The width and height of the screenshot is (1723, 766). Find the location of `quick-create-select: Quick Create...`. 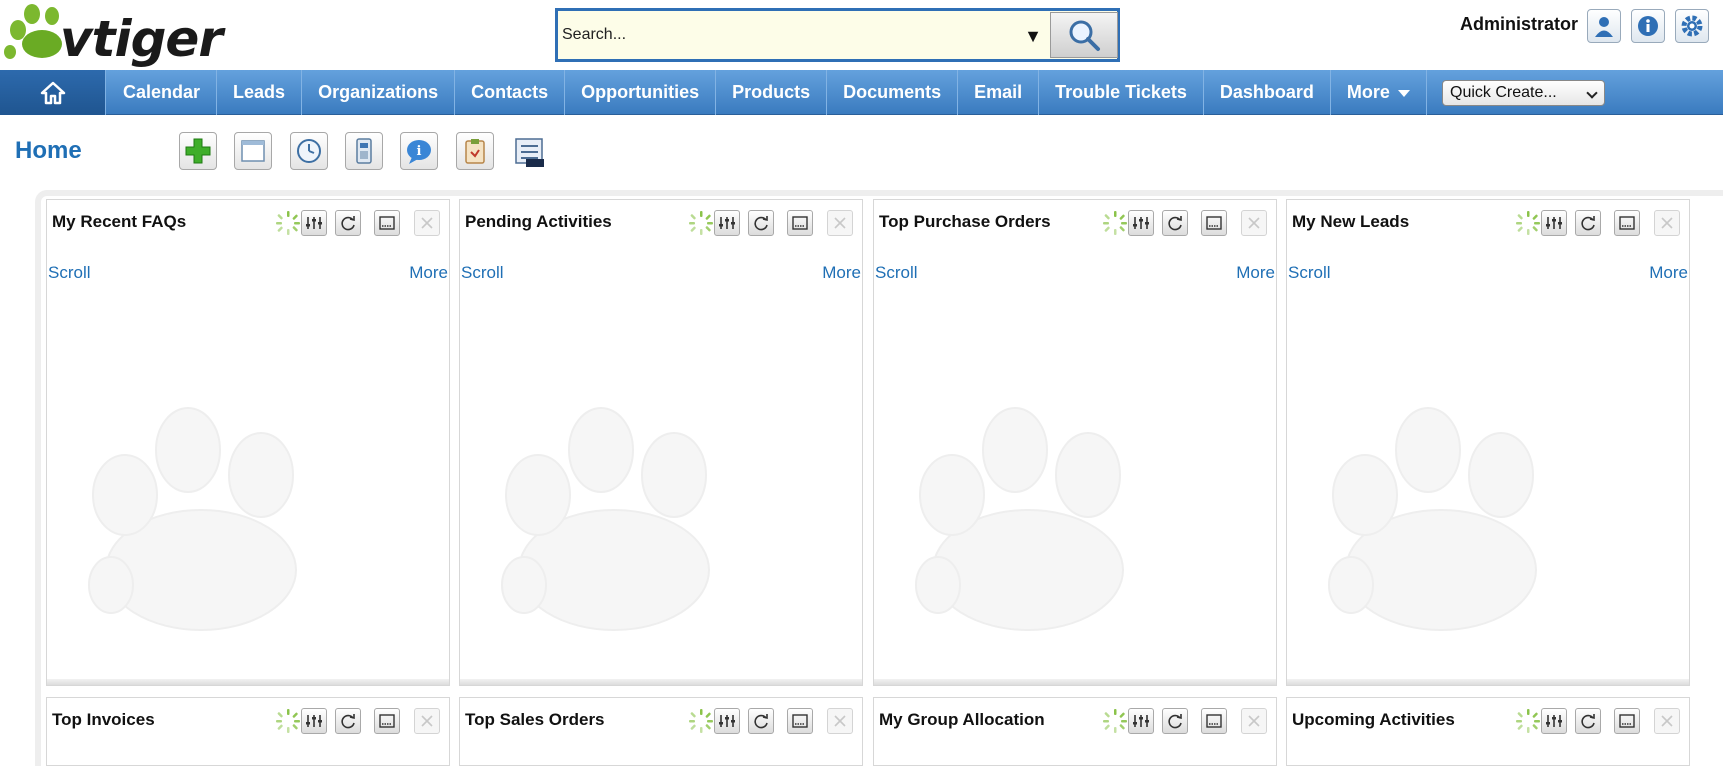

quick-create-select: Quick Create... is located at coordinates (1523, 93).